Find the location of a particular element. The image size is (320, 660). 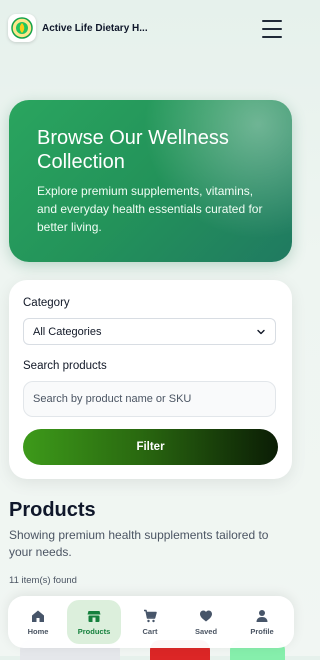

heart-icon is located at coordinates (206, 615).